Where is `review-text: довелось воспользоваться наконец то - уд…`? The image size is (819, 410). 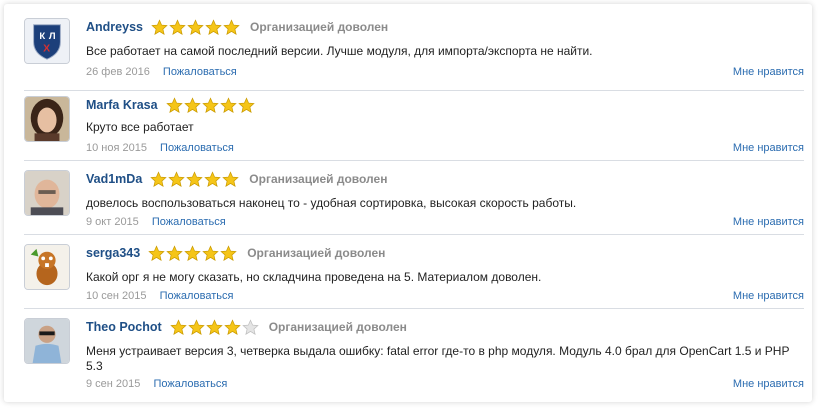
review-text: довелось воспользоваться наконец то - уд… is located at coordinates (331, 203).